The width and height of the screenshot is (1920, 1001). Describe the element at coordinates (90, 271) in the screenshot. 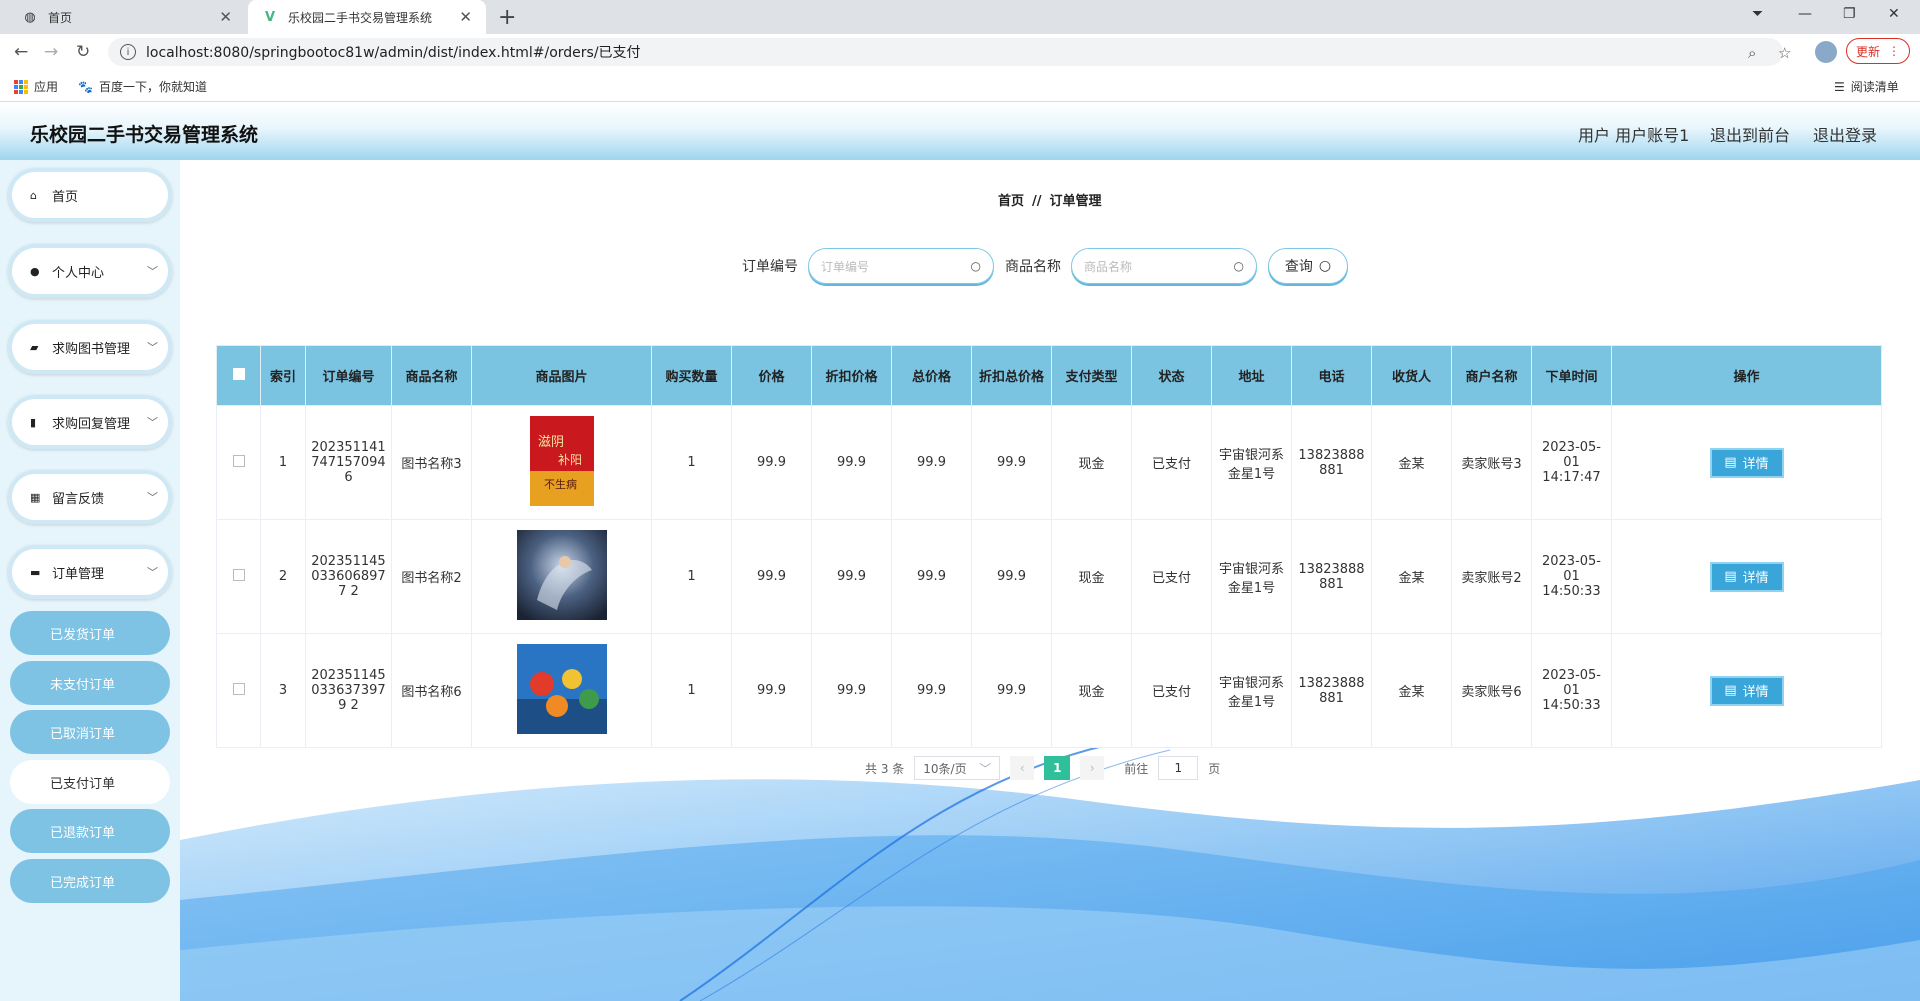

I see `sidebar-item-personal: ● 个人中心 ﹀` at that location.